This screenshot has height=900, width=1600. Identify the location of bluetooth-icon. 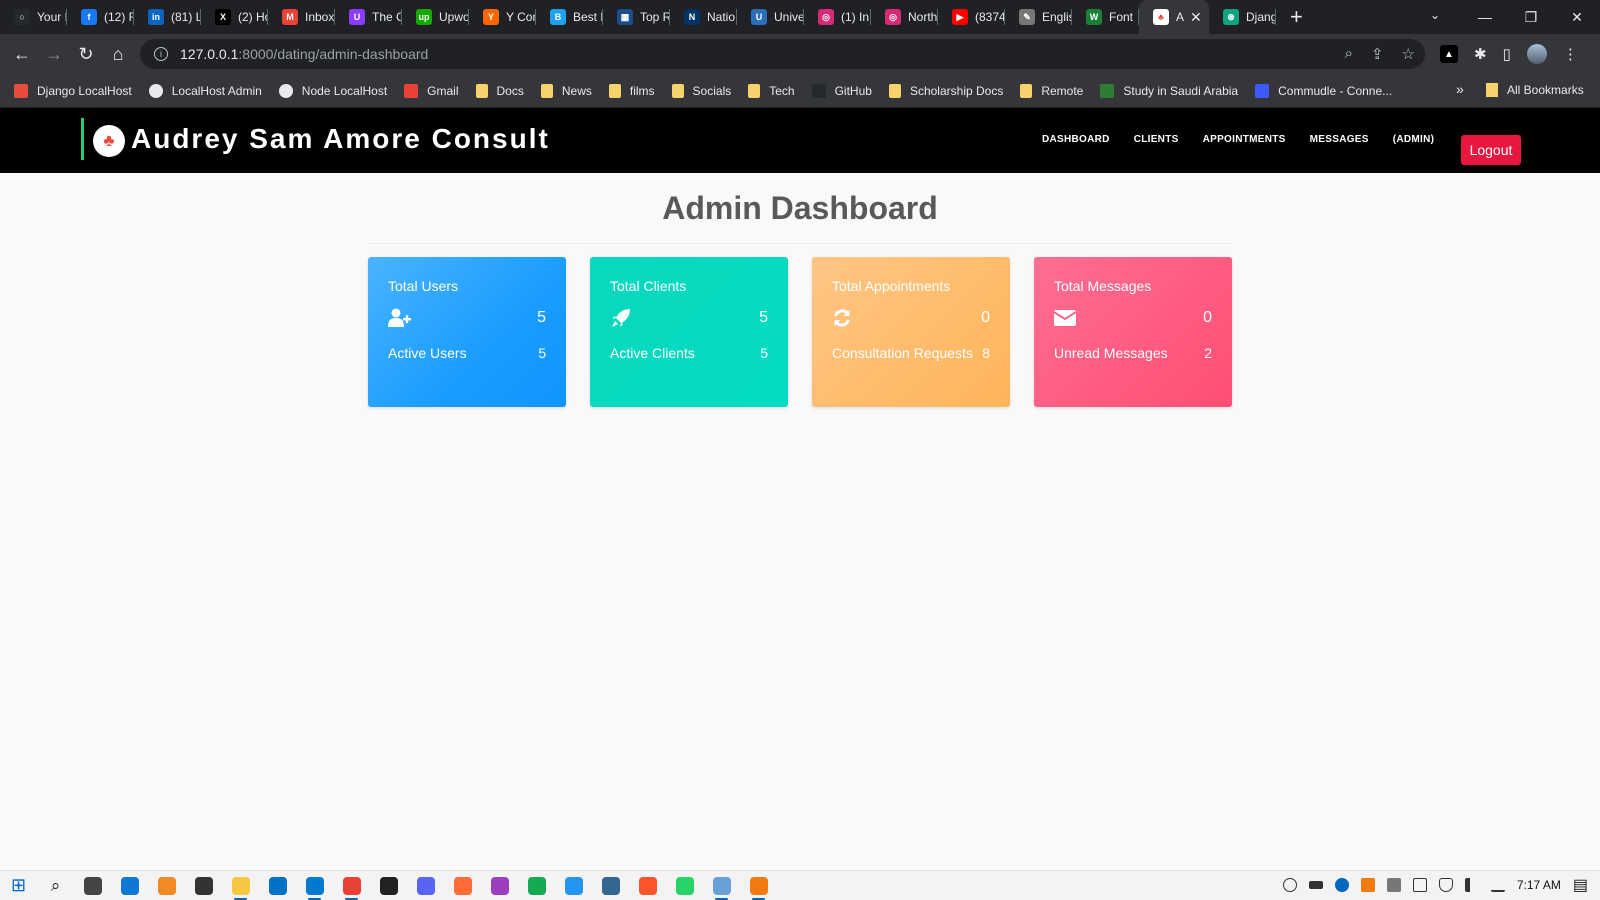
(1341, 885).